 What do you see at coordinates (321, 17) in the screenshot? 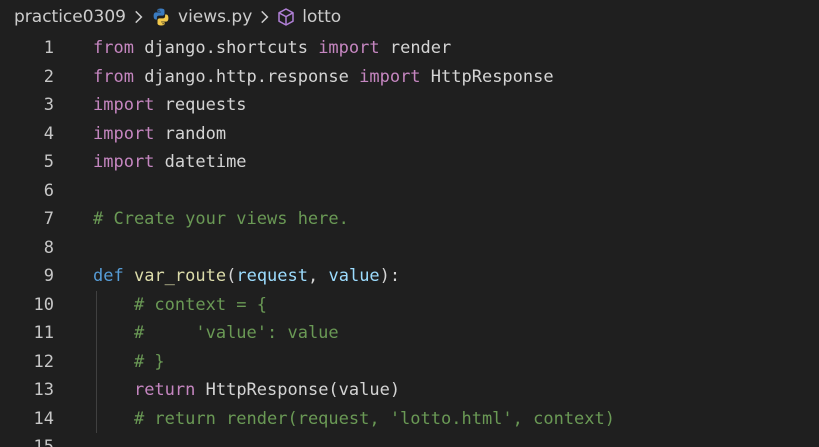
I see `breadcrumb-symbol: lotto` at bounding box center [321, 17].